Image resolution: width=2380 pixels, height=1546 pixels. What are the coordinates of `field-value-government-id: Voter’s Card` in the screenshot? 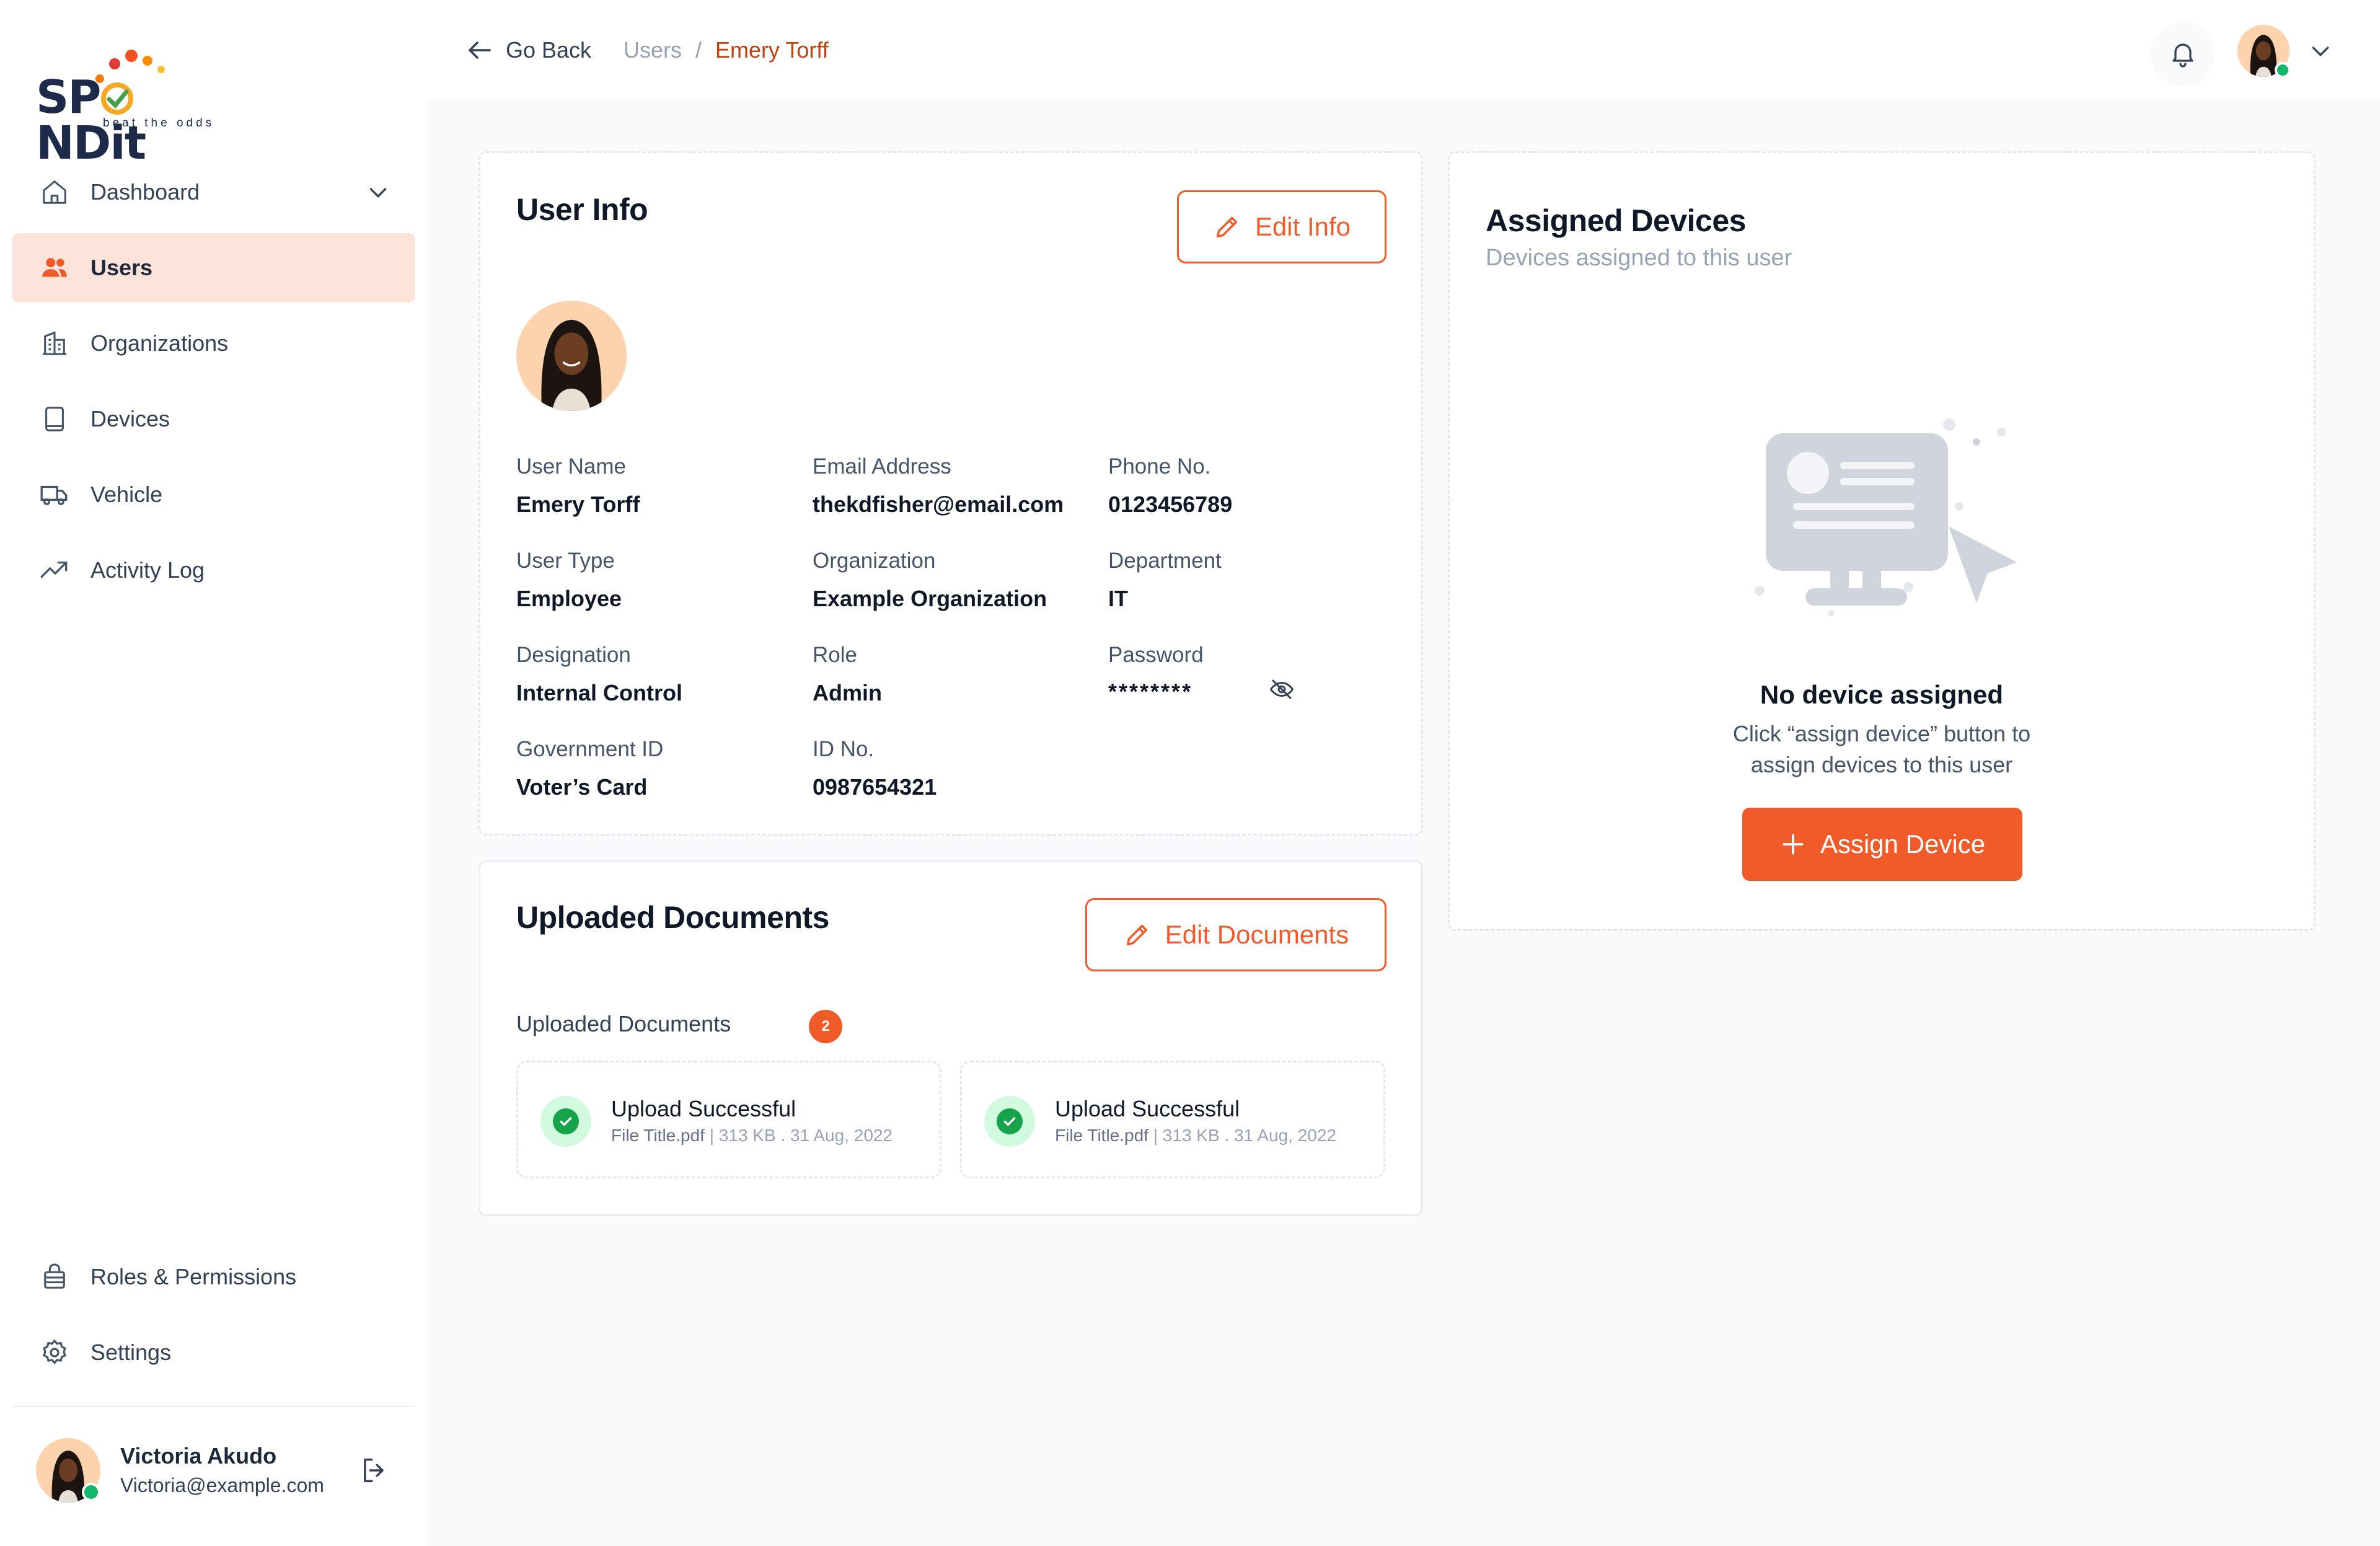 It's located at (582, 787).